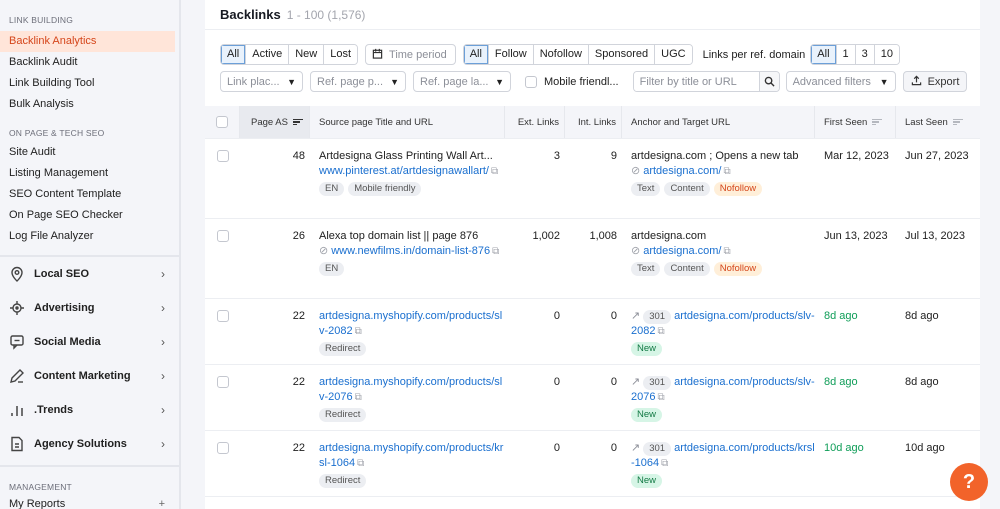  What do you see at coordinates (89, 104) in the screenshot?
I see `sidebar-item-bulk-analysis: Bulk Analysis` at bounding box center [89, 104].